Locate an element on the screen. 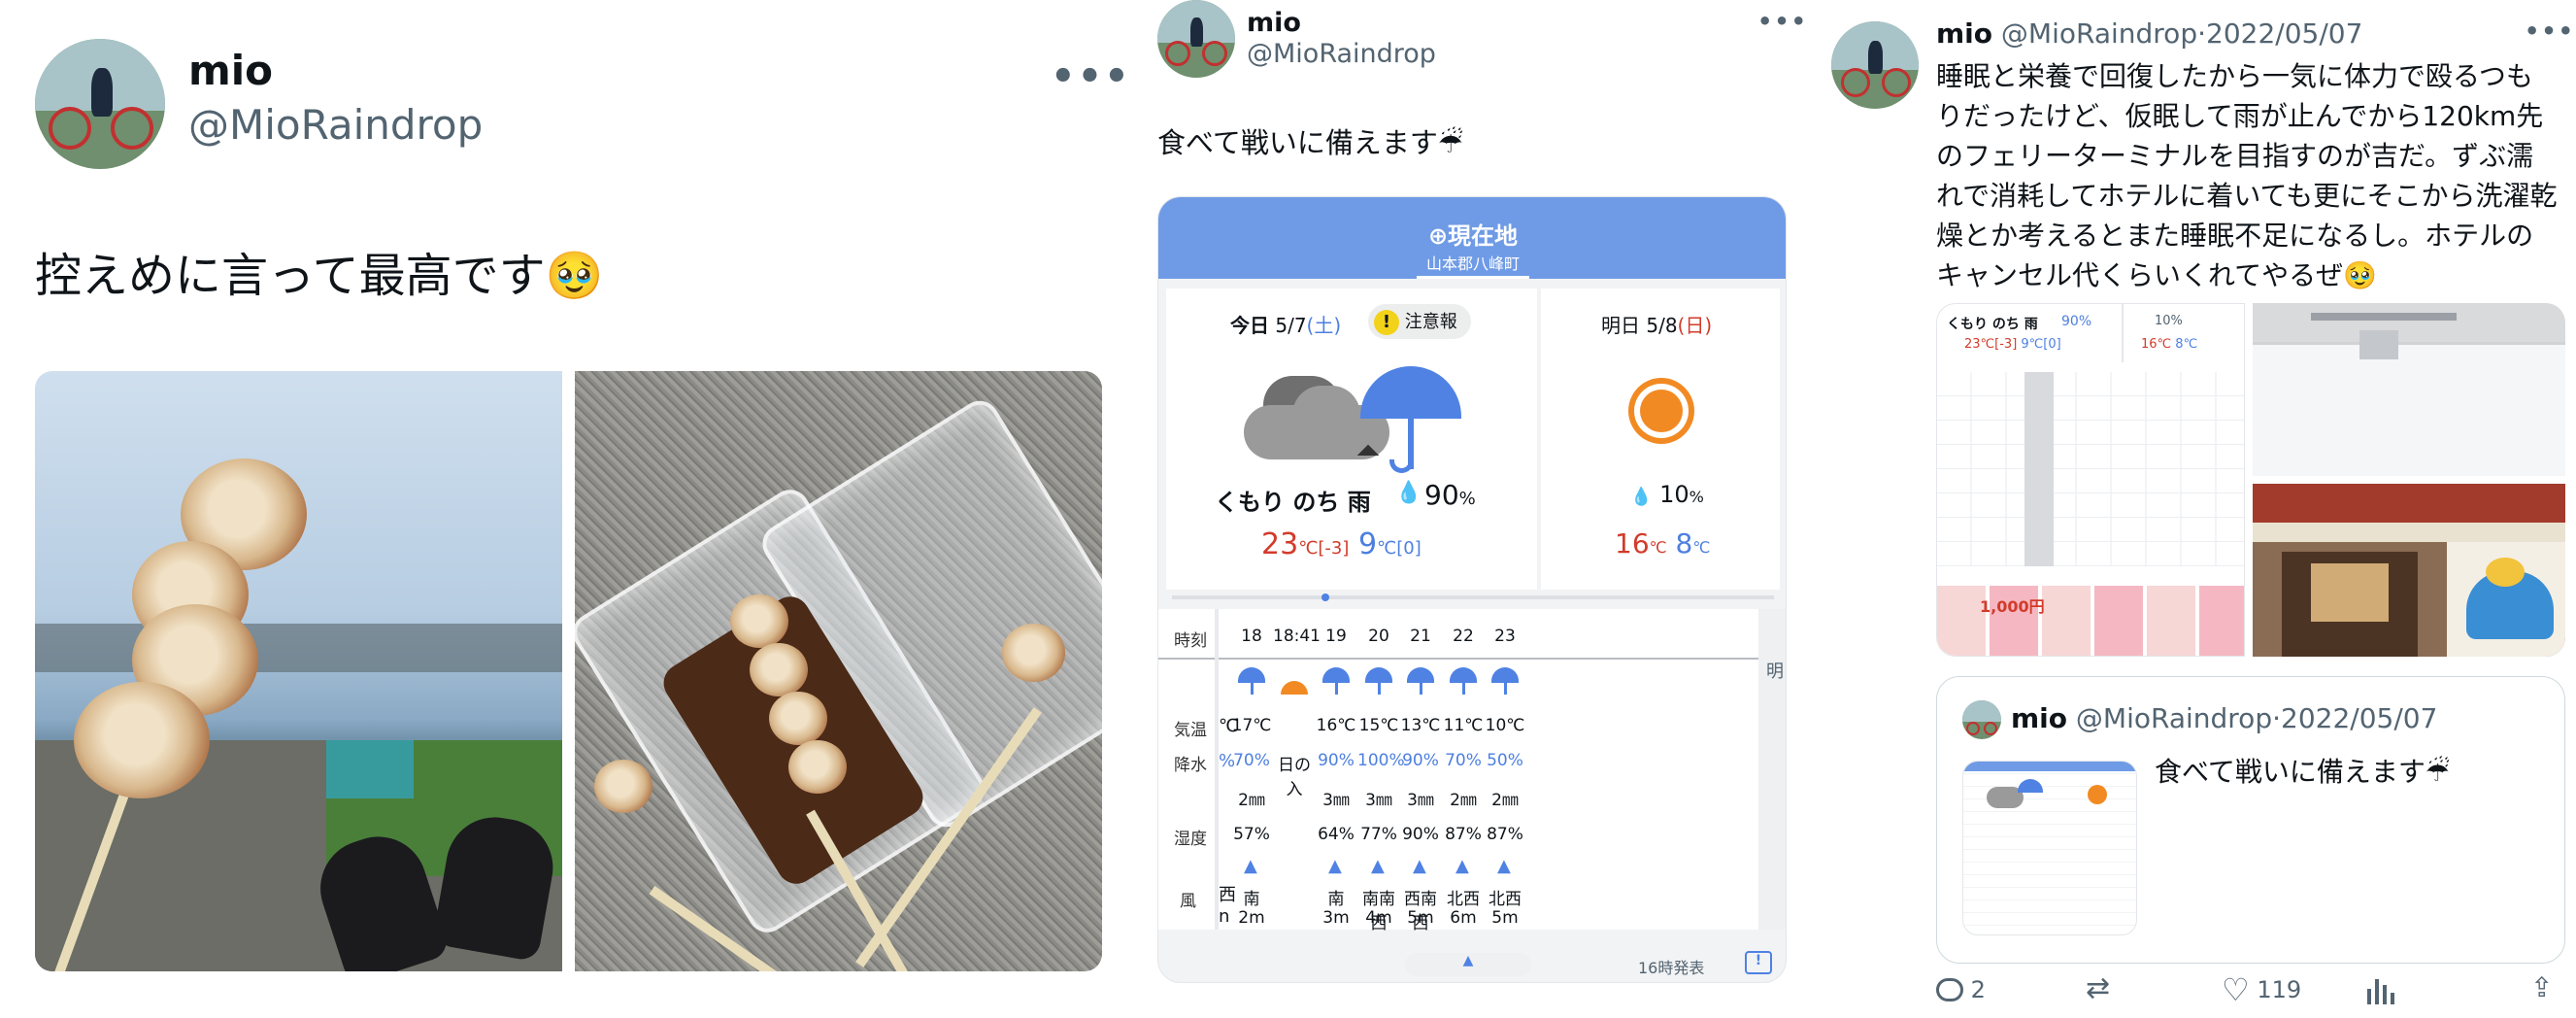  tweet-header: mio @MioRaindrop·2022/05/07 is located at coordinates (2150, 34).